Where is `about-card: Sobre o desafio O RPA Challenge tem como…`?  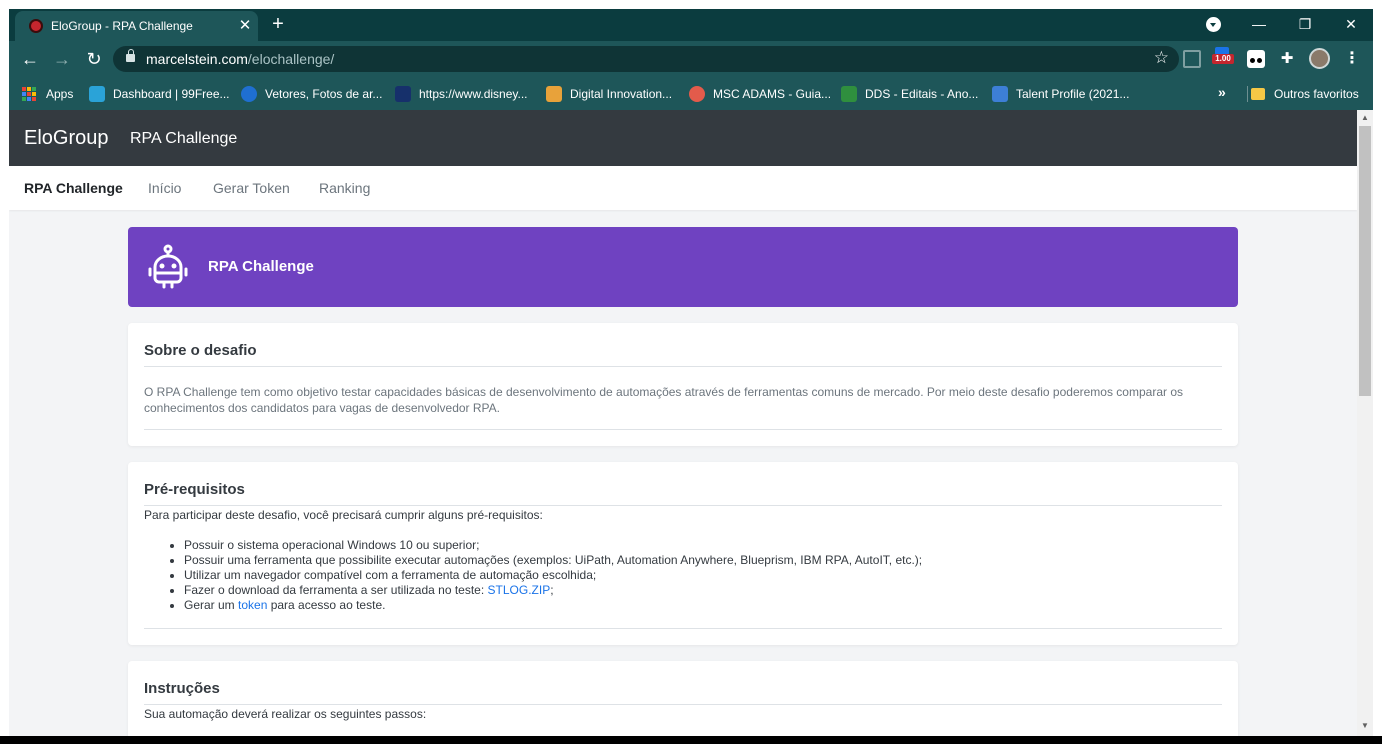
about-card: Sobre o desafio O RPA Challenge tem como… is located at coordinates (683, 384).